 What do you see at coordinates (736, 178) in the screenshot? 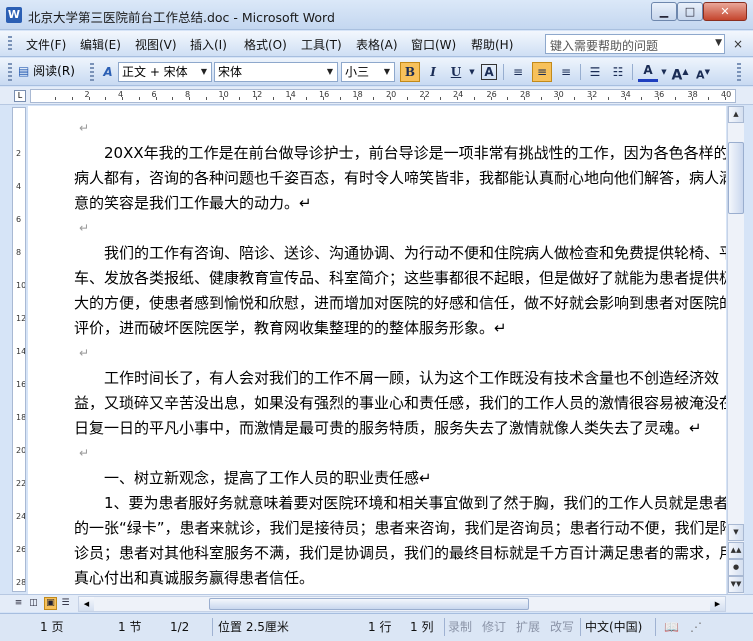
I see `vertical-scroll-thumb` at bounding box center [736, 178].